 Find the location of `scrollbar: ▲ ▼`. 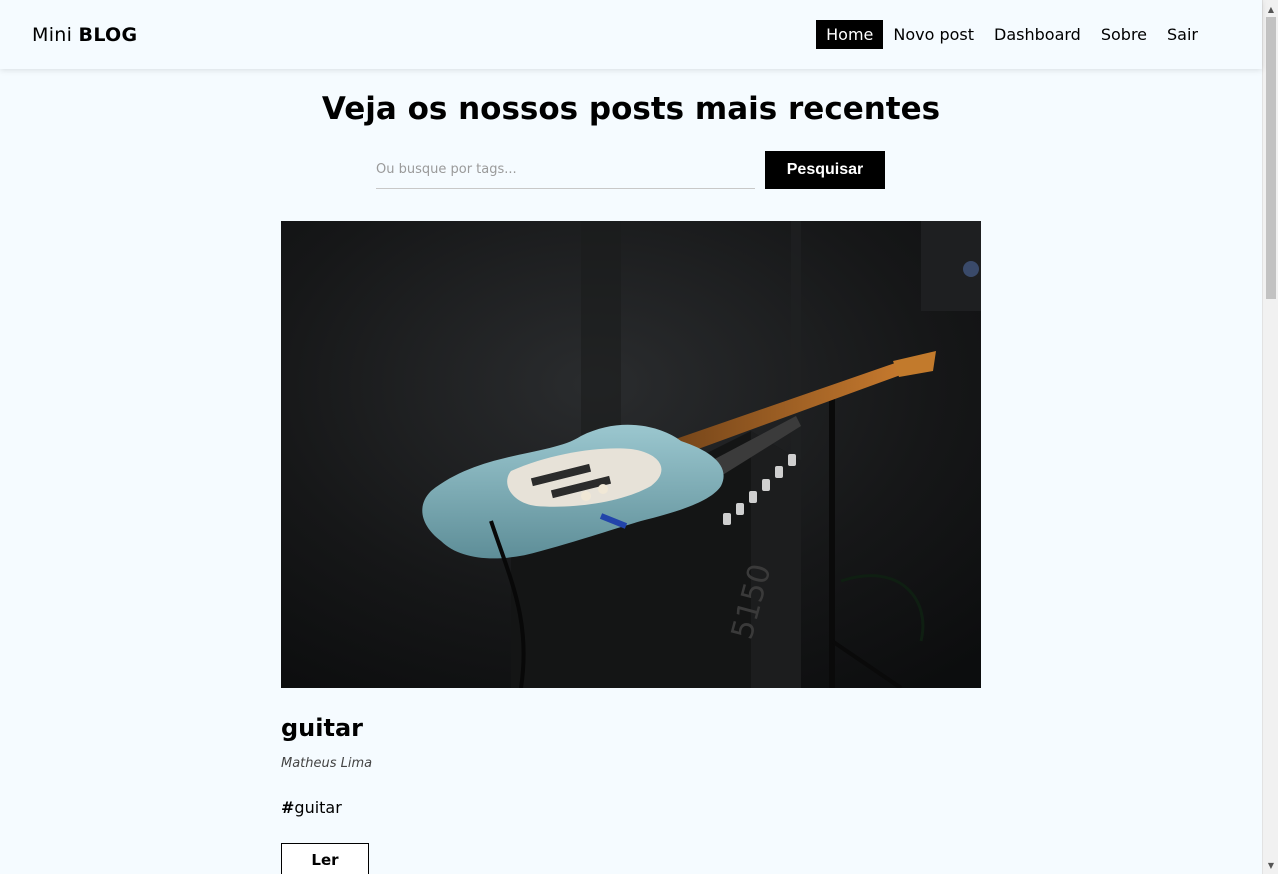

scrollbar: ▲ ▼ is located at coordinates (1270, 437).